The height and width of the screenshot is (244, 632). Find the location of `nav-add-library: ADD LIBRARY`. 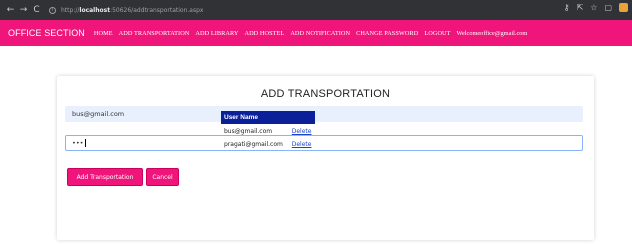

nav-add-library: ADD LIBRARY is located at coordinates (216, 33).